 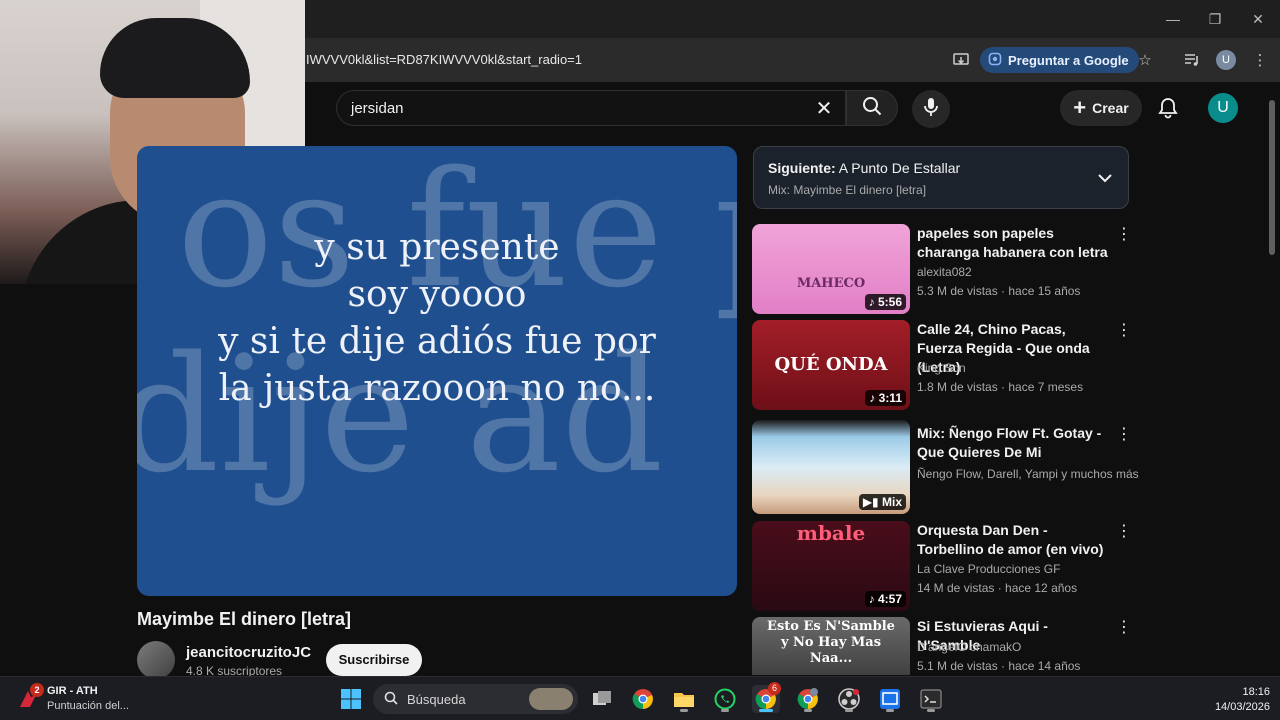 I want to click on thumbnail-text: MAHECO, so click(x=831, y=283).